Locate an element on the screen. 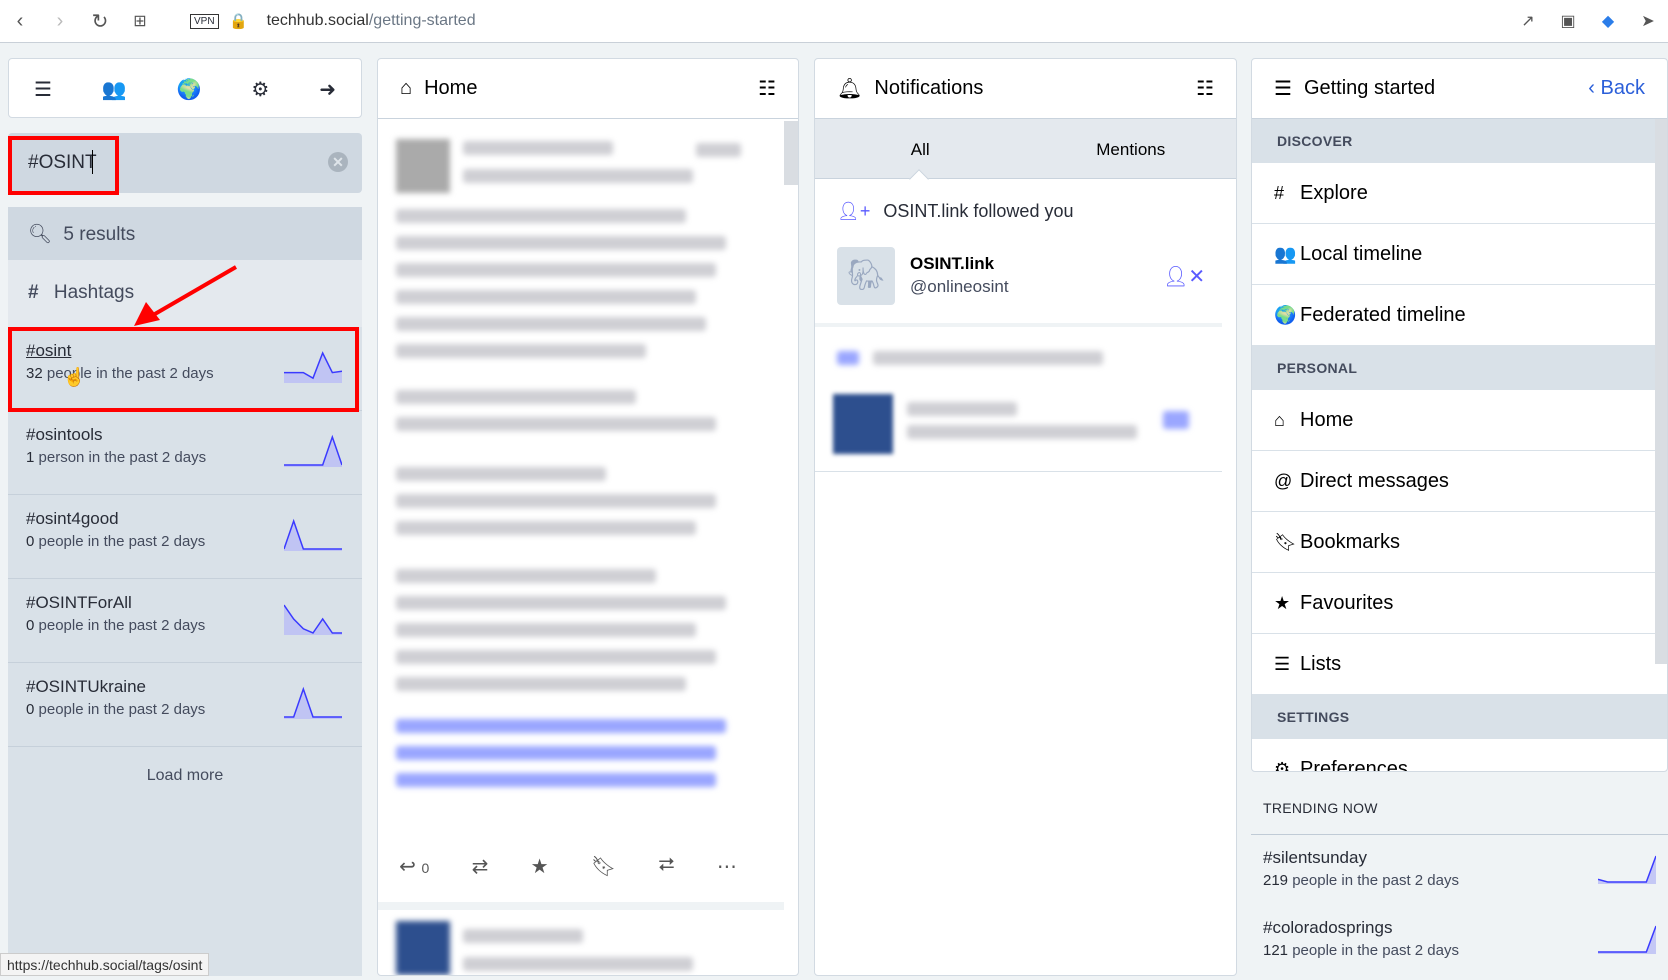  url-path: /getting-started is located at coordinates (422, 20).